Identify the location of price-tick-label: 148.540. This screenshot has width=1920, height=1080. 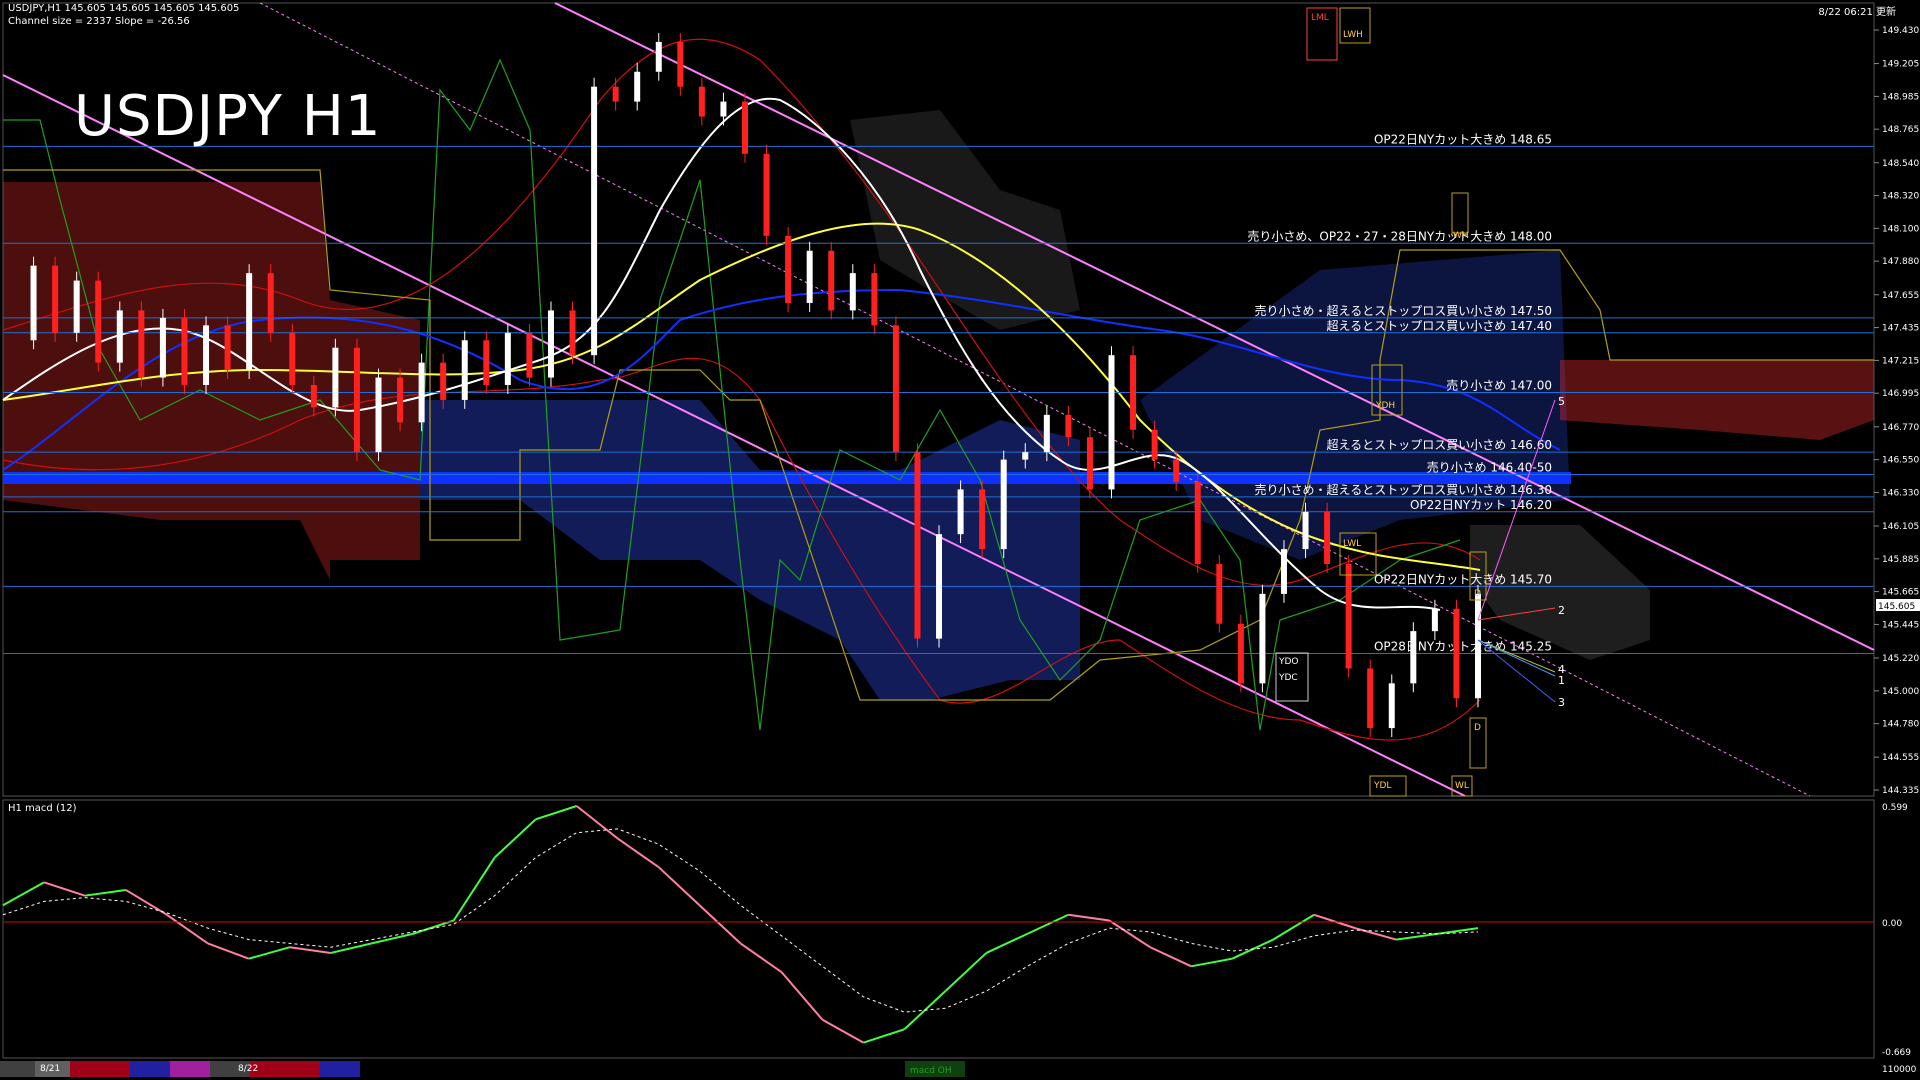
(1900, 164).